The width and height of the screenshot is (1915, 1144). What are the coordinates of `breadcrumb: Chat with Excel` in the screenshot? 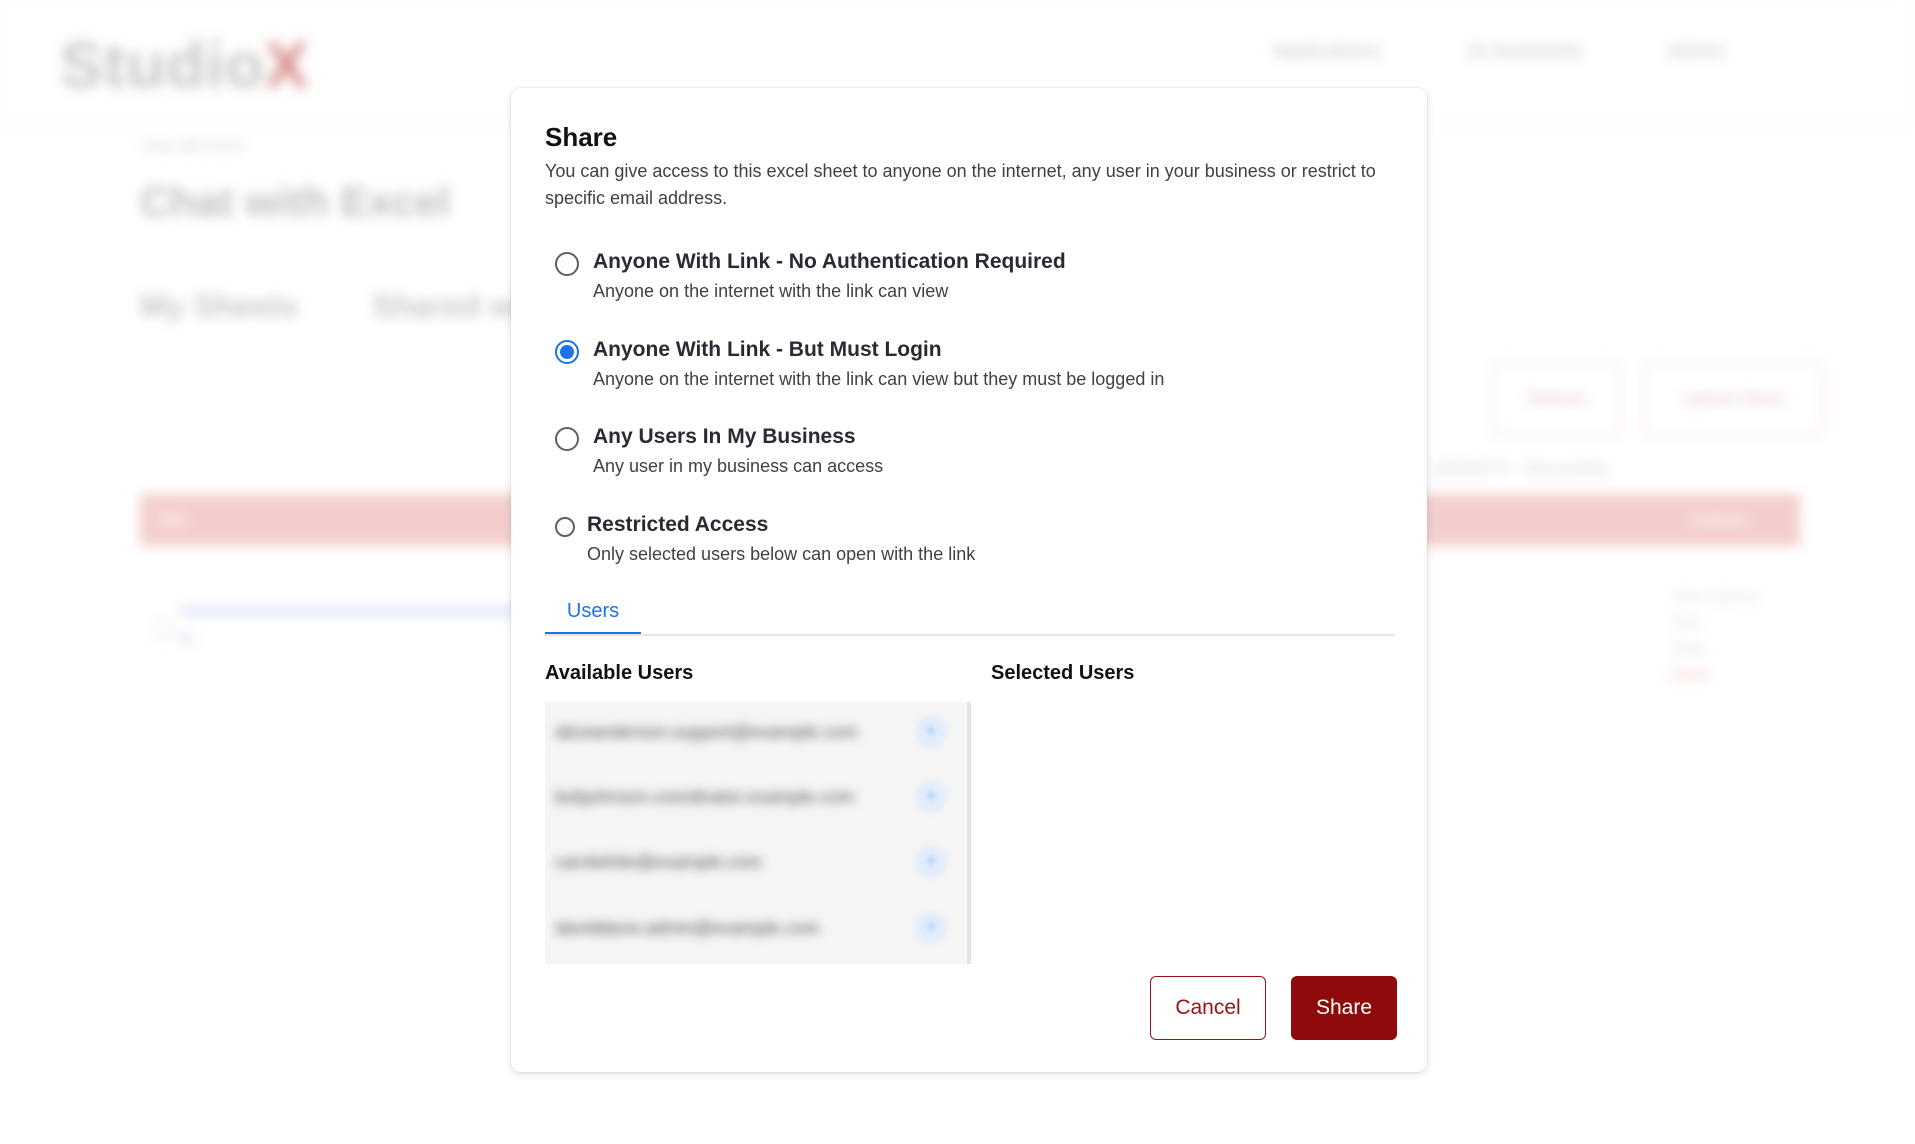 It's located at (192, 146).